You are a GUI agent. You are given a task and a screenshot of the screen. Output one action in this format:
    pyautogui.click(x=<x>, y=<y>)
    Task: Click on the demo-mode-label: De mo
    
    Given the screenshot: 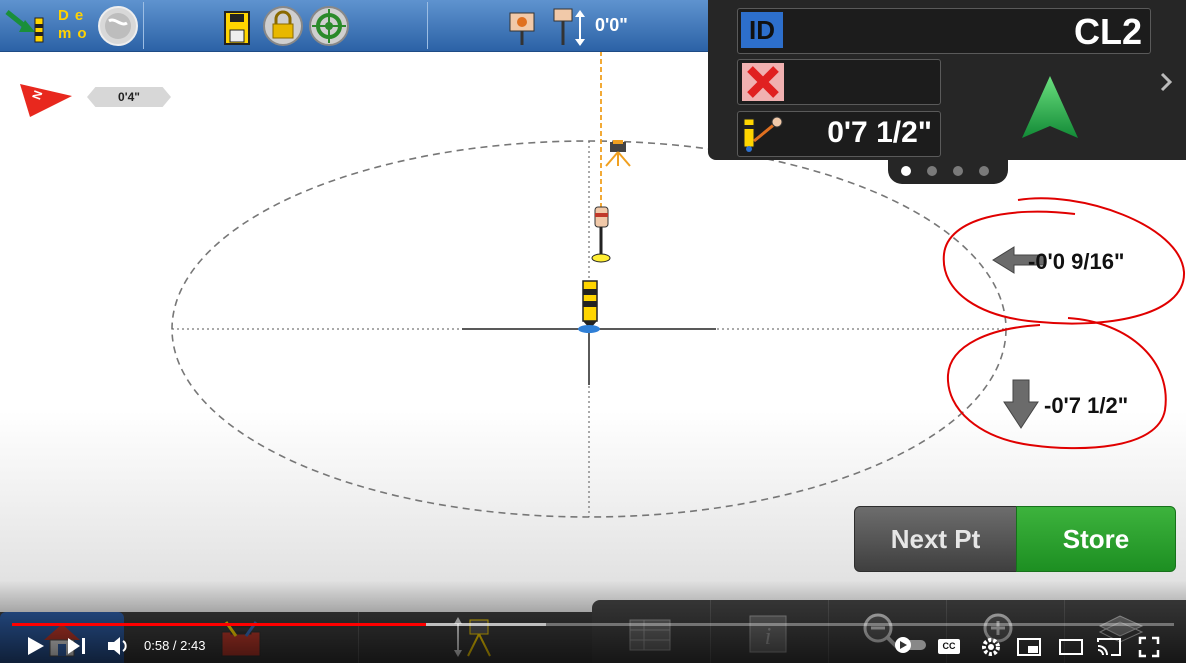 What is the action you would take?
    pyautogui.click(x=75, y=24)
    